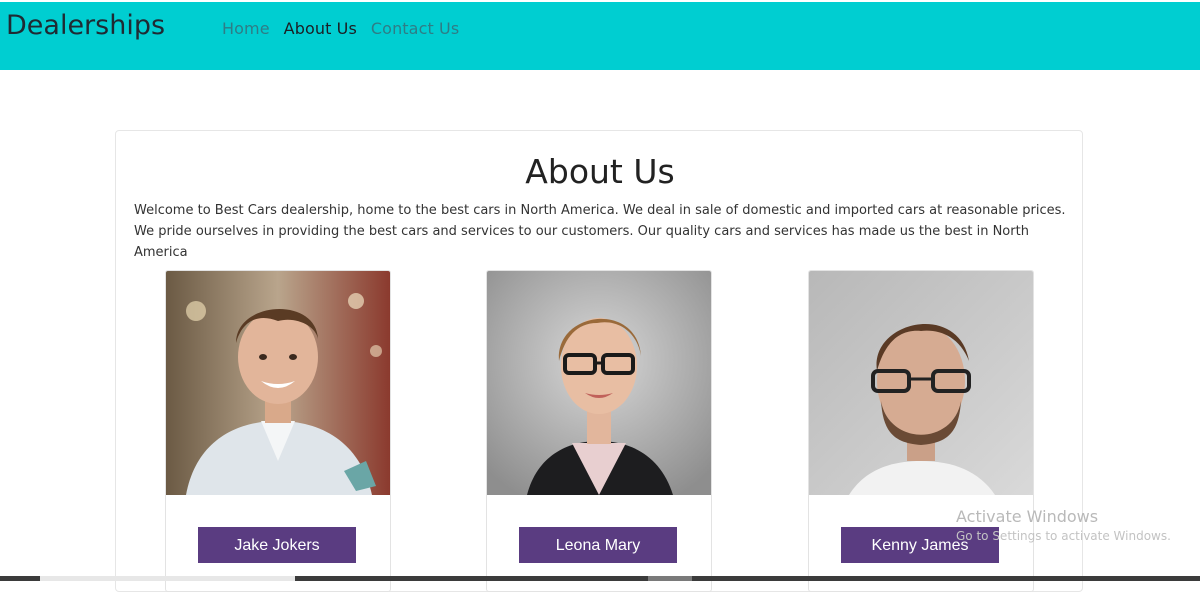 Image resolution: width=1200 pixels, height=592 pixels. I want to click on activate-windows-title: Activate Windows, so click(1027, 516).